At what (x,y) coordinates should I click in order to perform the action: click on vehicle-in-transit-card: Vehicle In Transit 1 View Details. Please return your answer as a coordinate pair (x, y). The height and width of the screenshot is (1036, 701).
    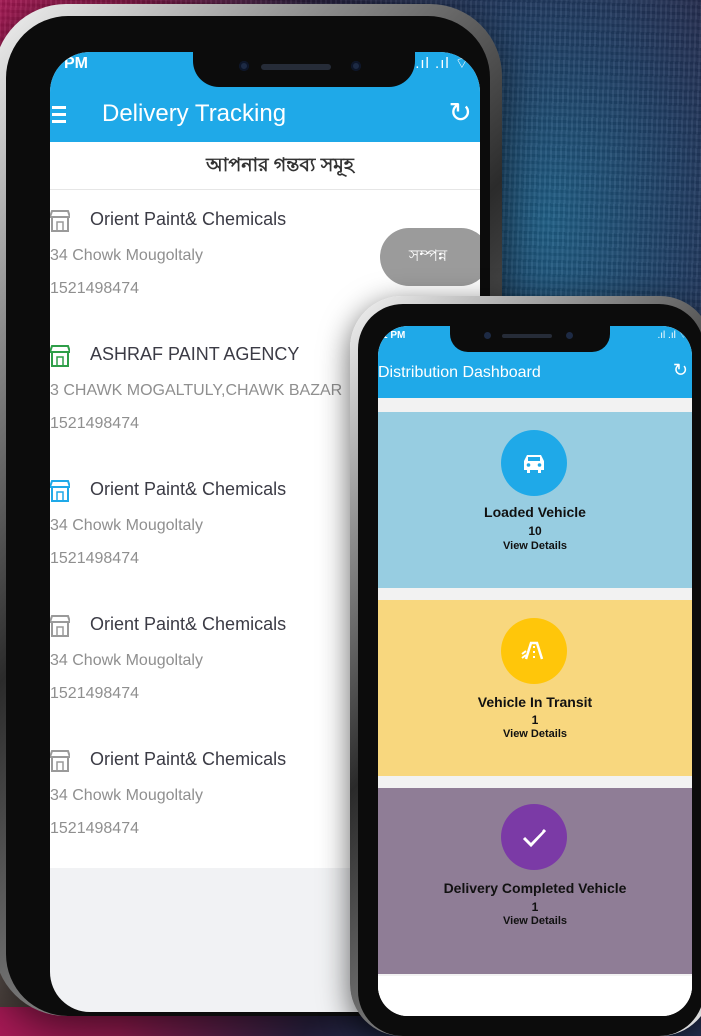
    Looking at the image, I should click on (535, 688).